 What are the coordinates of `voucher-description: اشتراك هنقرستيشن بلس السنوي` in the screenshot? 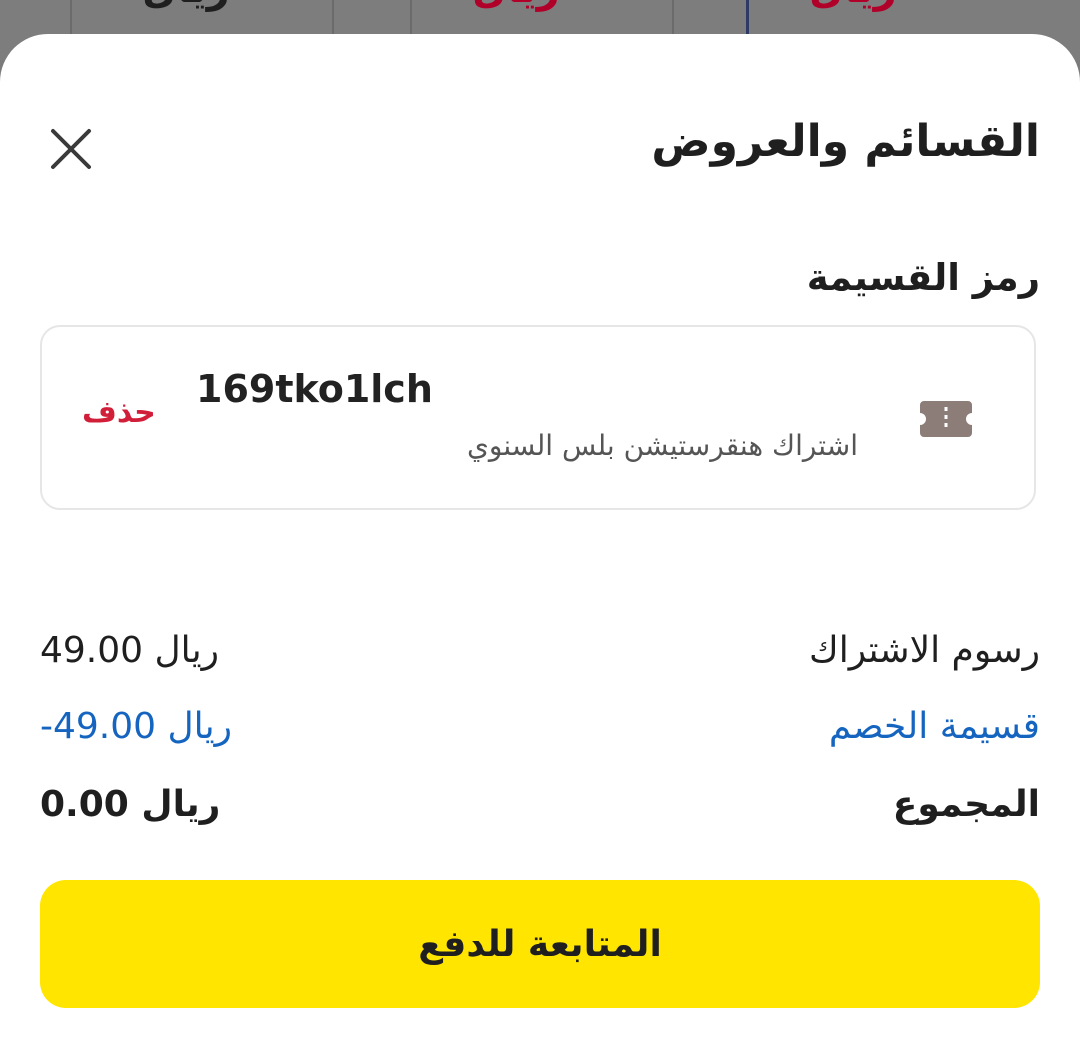 It's located at (662, 445).